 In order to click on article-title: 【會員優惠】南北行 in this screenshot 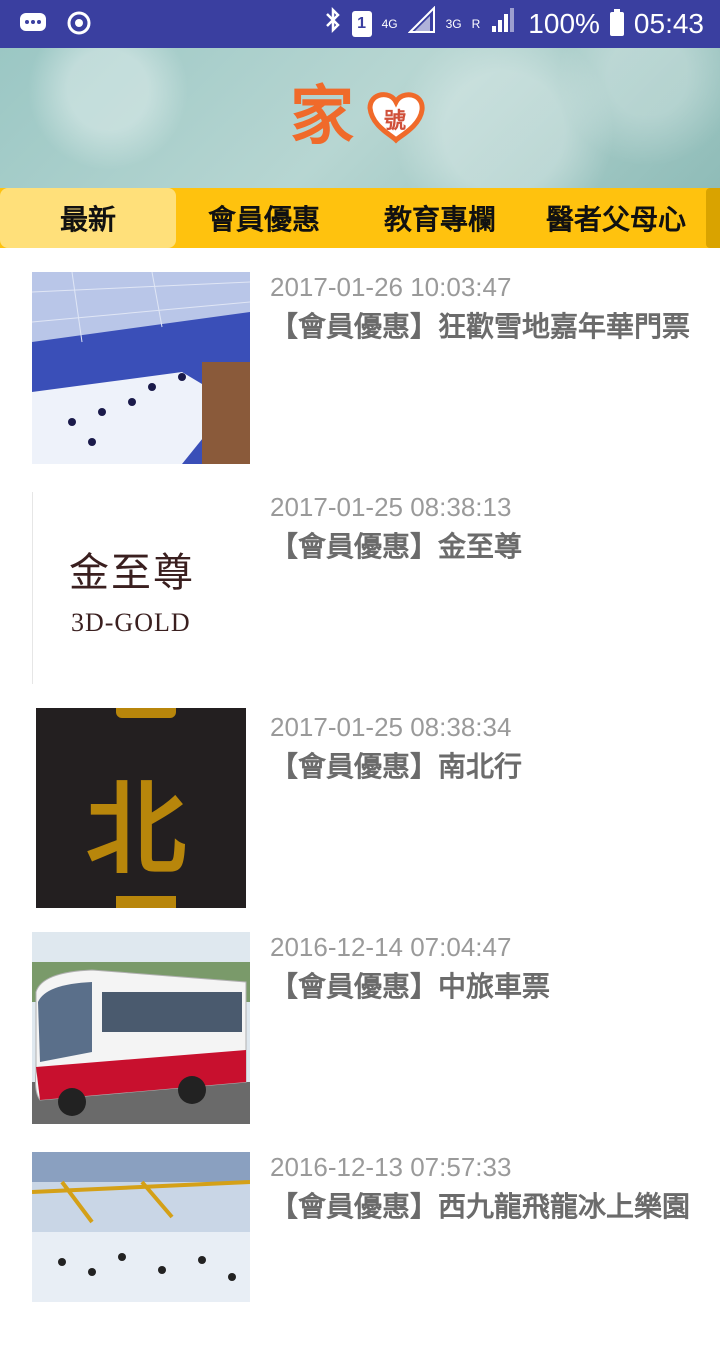, I will do `click(396, 766)`.